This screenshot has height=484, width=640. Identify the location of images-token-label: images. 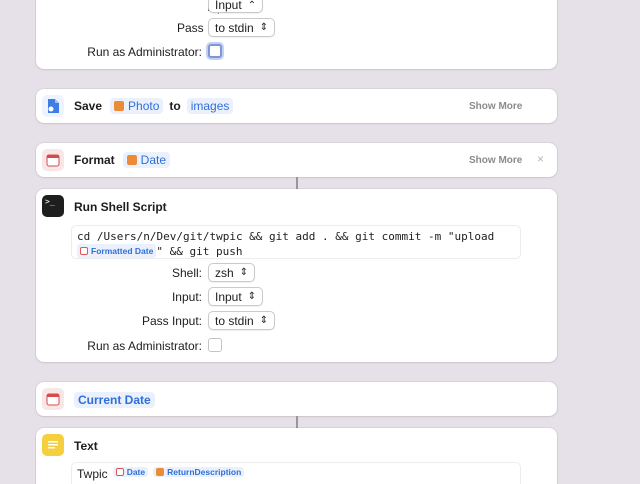
(210, 106).